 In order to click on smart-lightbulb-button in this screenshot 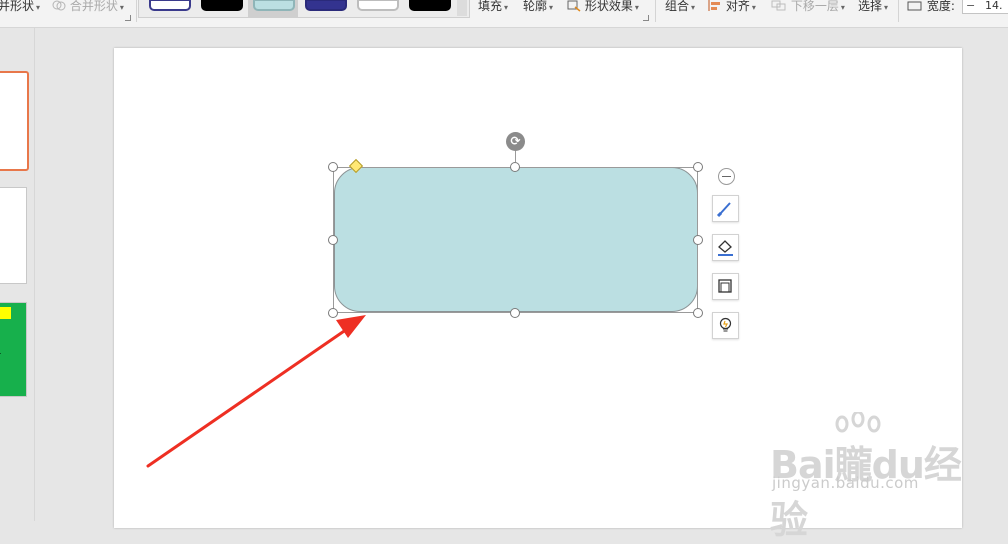, I will do `click(725, 325)`.